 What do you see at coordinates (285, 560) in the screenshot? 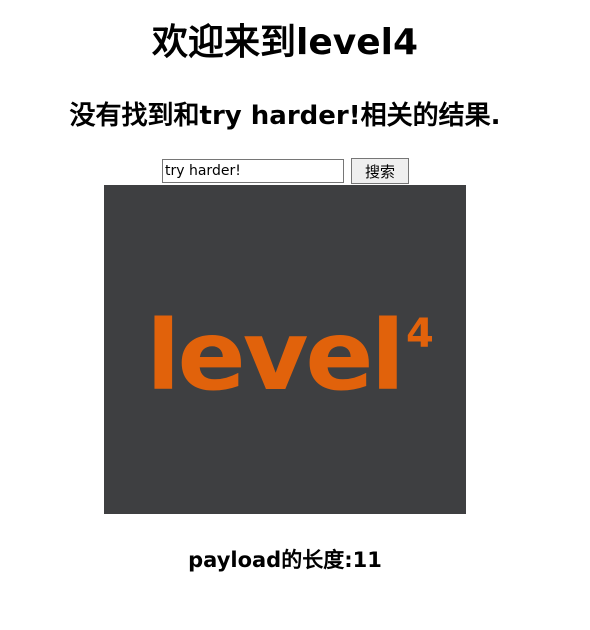
I see `payload-length: payload的长度:11` at bounding box center [285, 560].